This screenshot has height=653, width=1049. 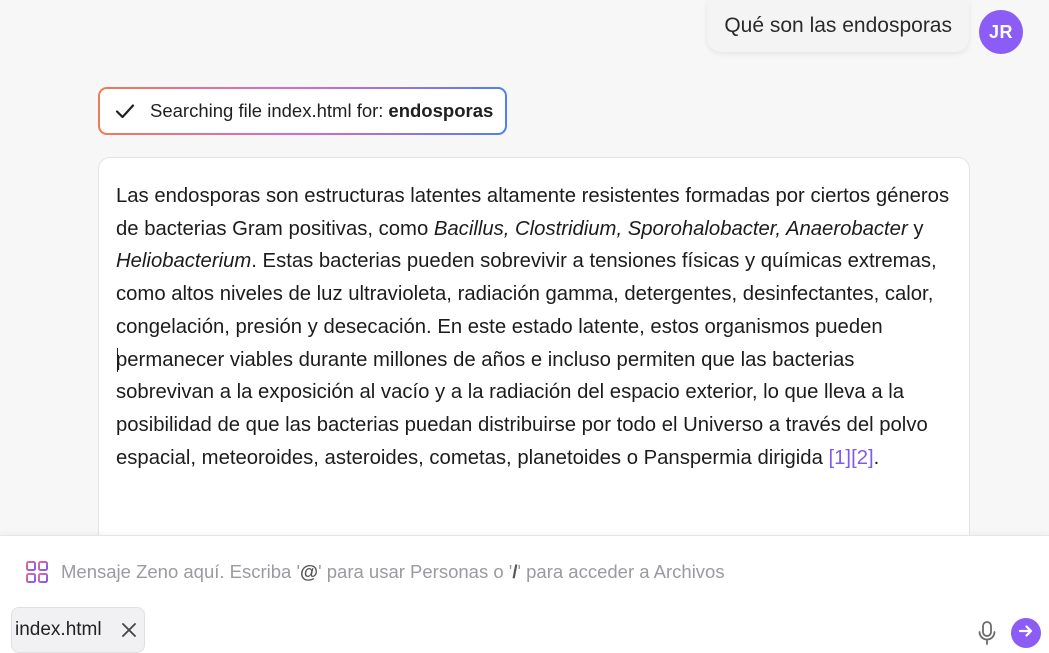 I want to click on attached-file-chip: index.html, so click(x=78, y=630).